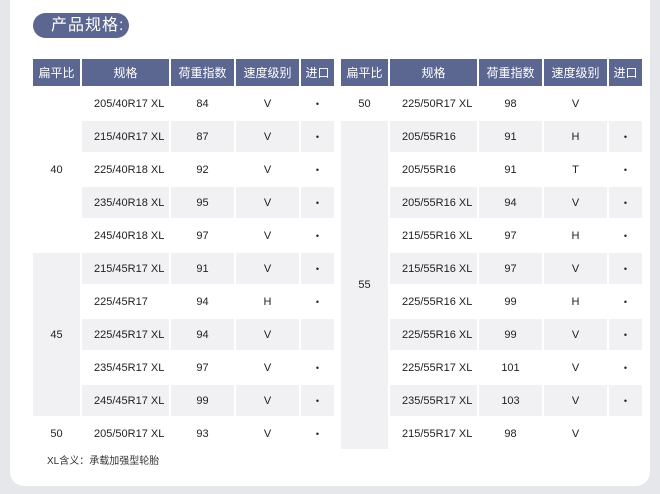 This screenshot has height=494, width=660. Describe the element at coordinates (267, 72) in the screenshot. I see `header-speed: 速度级别` at that location.